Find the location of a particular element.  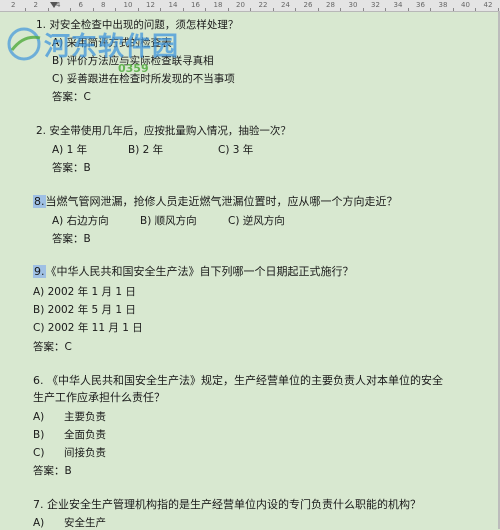

ruler-tick-label: 24 is located at coordinates (285, 5).